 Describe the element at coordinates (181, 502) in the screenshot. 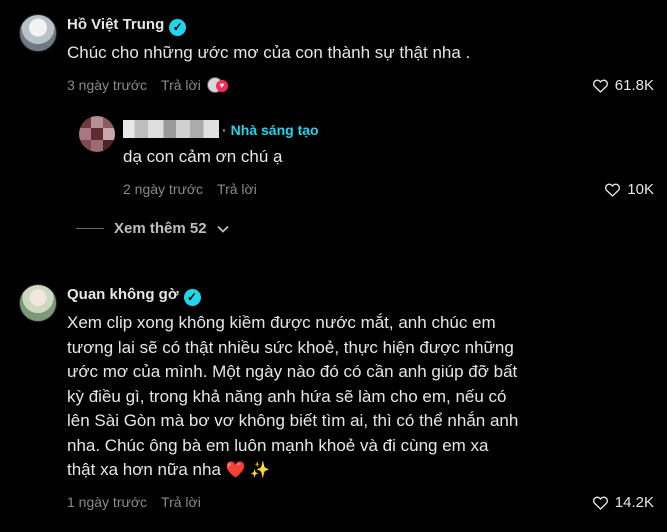

I see `reply-button: Trả lời` at that location.